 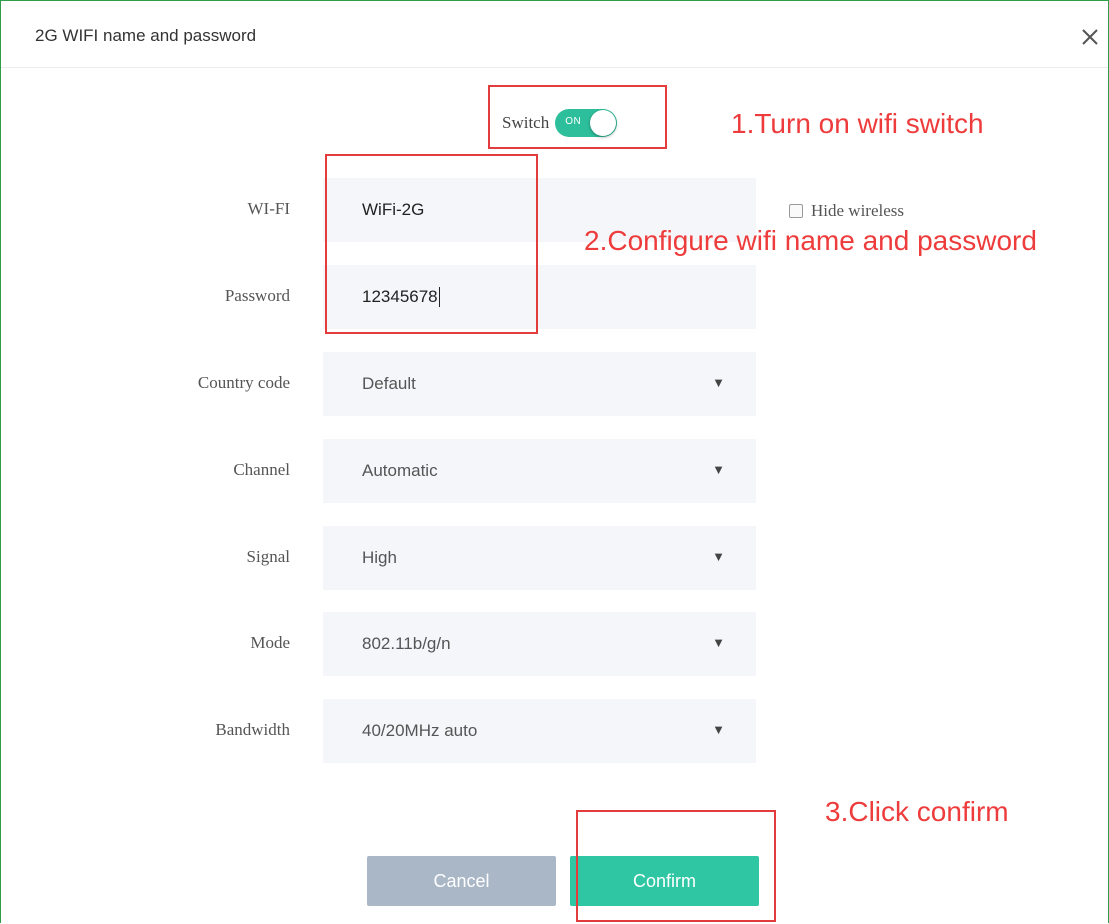 I want to click on mode-label: Mode, so click(x=270, y=642).